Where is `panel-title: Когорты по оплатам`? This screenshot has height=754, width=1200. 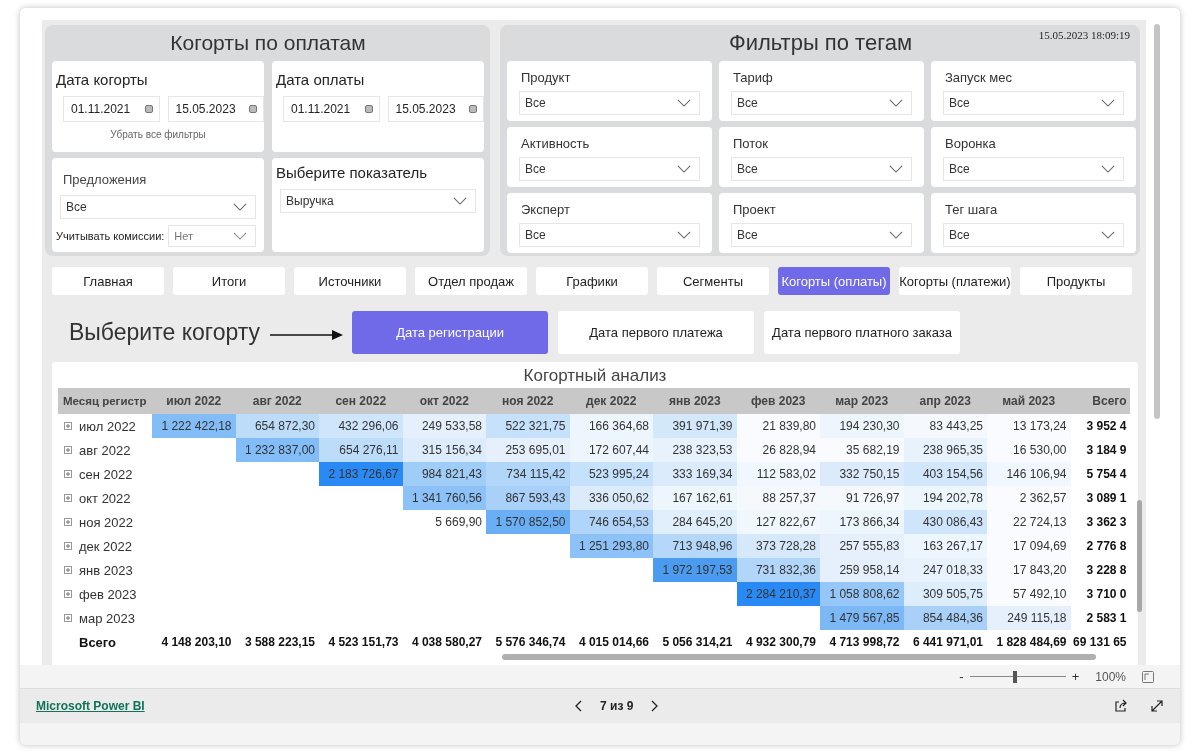 panel-title: Когорты по оплатам is located at coordinates (268, 43).